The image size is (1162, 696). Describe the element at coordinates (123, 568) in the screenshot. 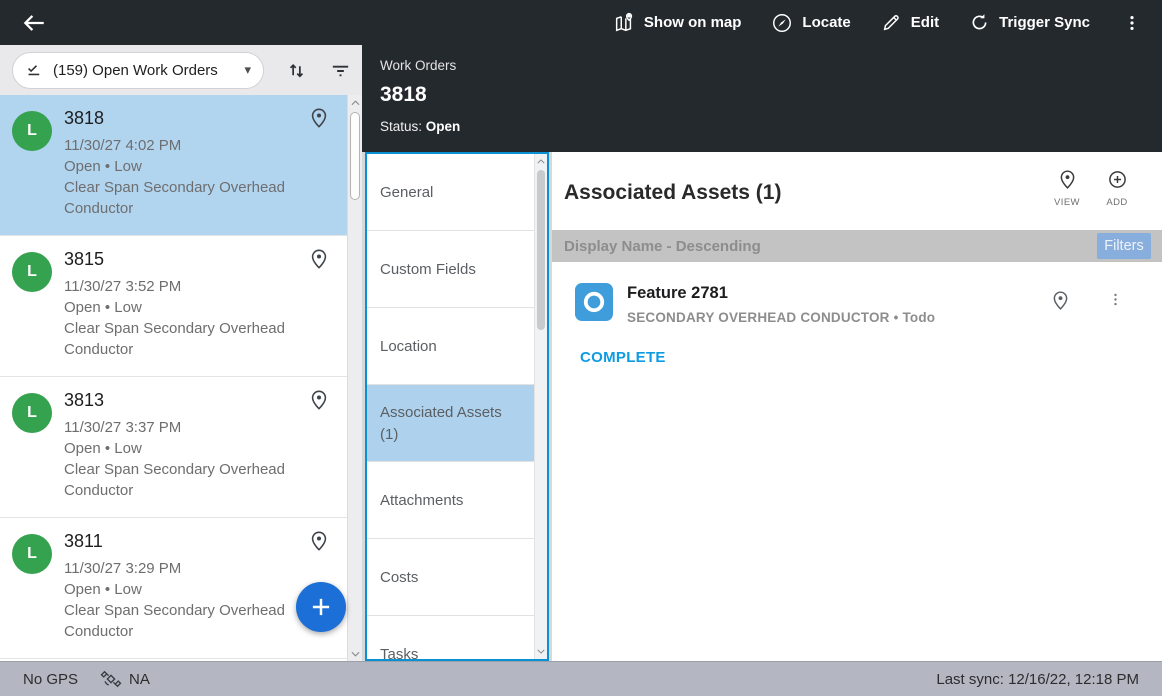

I see `work-order-datetime: 11/30/27 3:29 PM` at that location.